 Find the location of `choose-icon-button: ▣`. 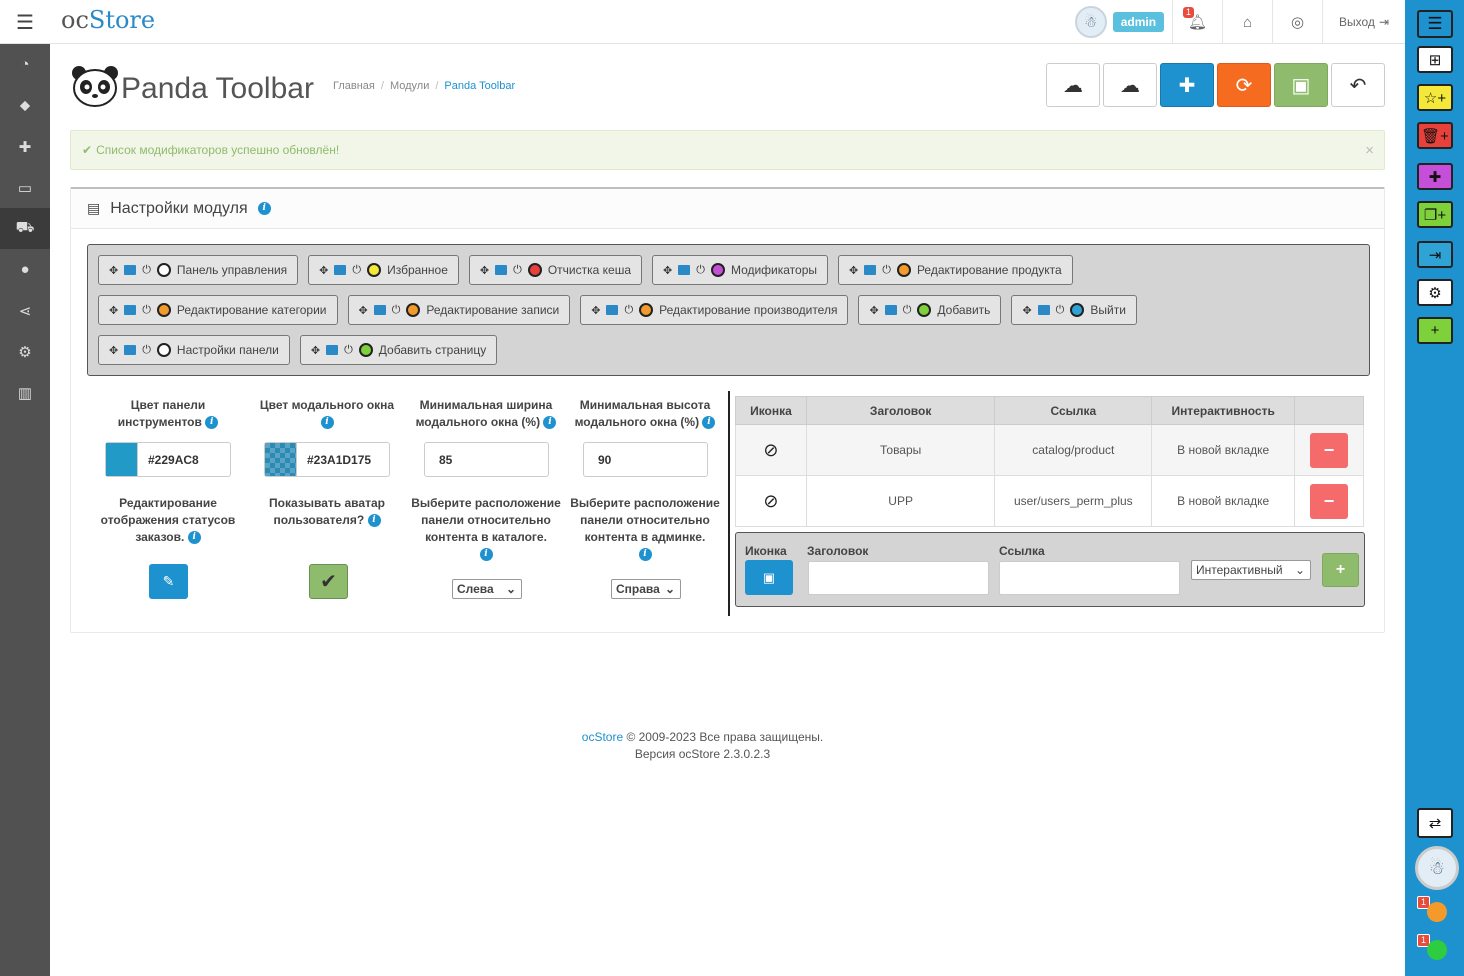

choose-icon-button: ▣ is located at coordinates (769, 577).